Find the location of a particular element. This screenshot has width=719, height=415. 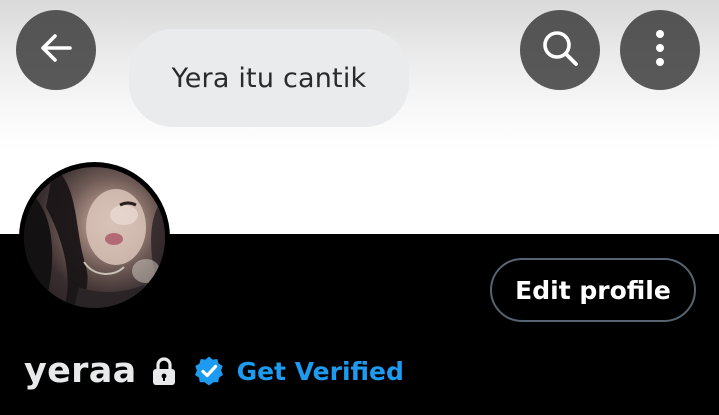

arrow-left-icon is located at coordinates (56, 50).